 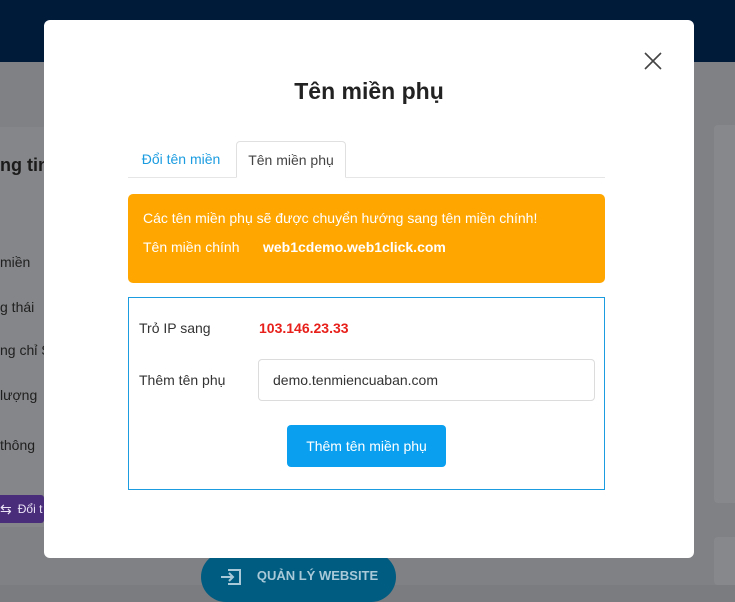 I want to click on close-button, so click(x=653, y=61).